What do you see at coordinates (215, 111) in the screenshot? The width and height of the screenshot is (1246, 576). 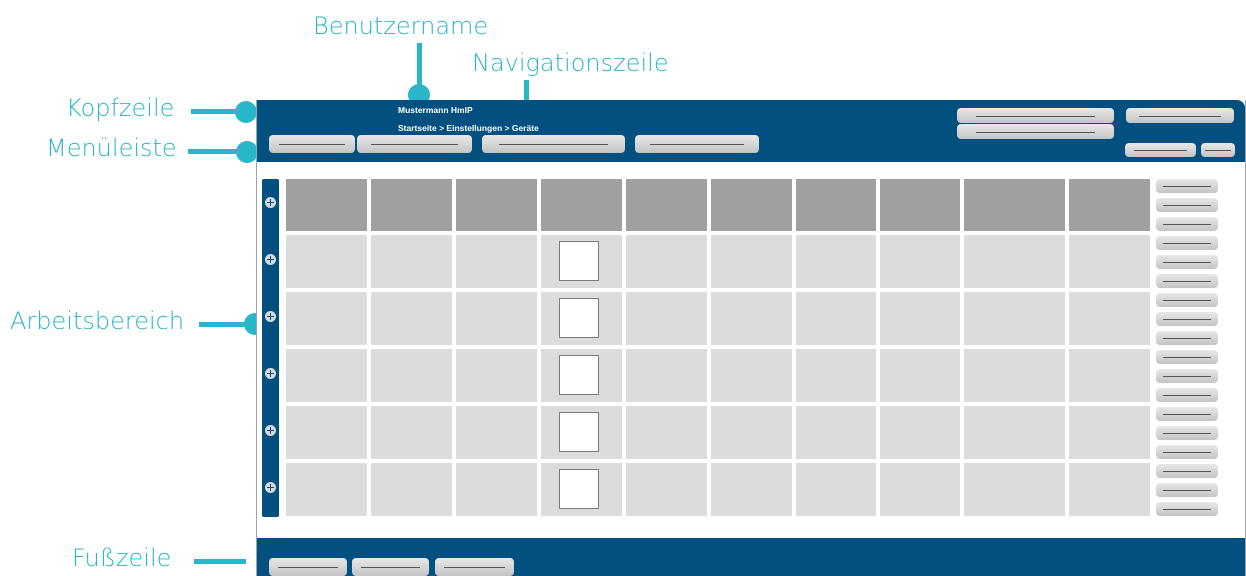 I see `annotation-kopfzeile-line` at bounding box center [215, 111].